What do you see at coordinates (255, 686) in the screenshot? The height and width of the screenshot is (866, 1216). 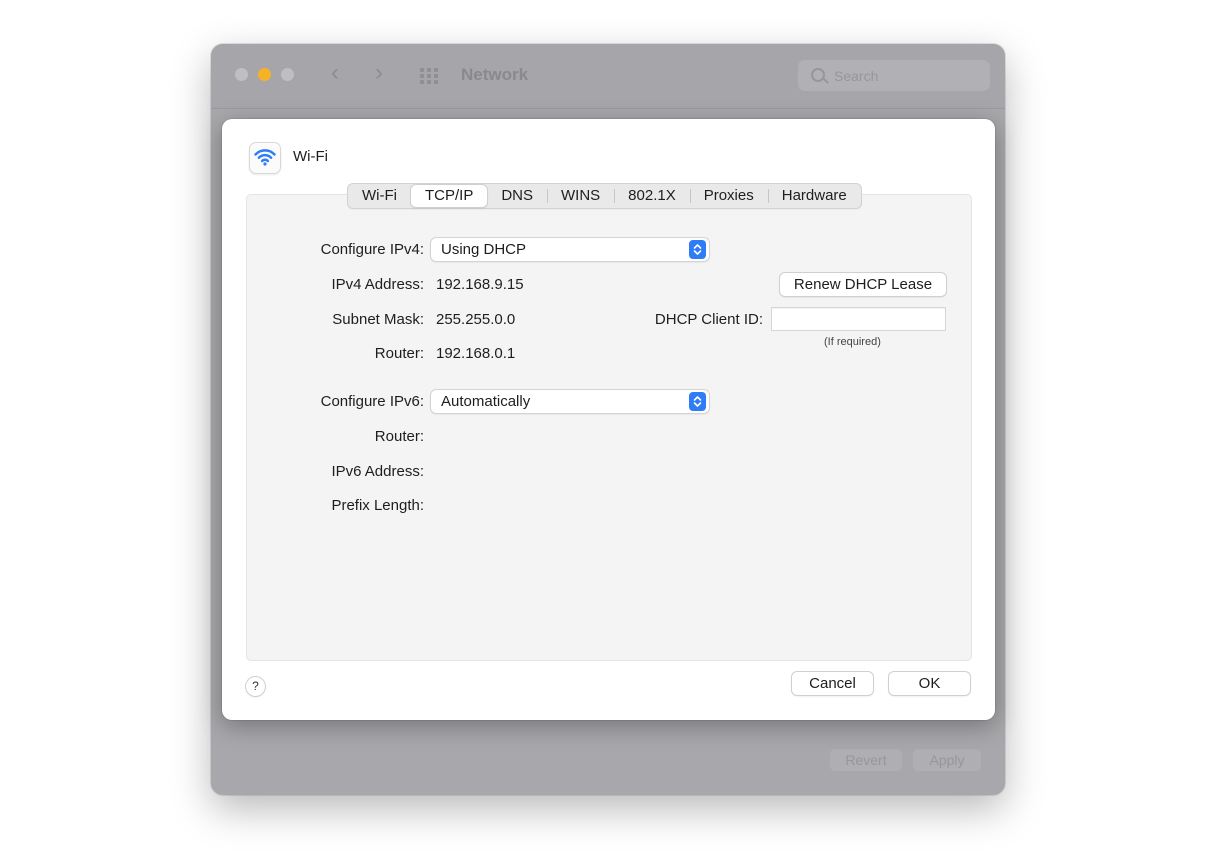 I see `help-button: ?` at bounding box center [255, 686].